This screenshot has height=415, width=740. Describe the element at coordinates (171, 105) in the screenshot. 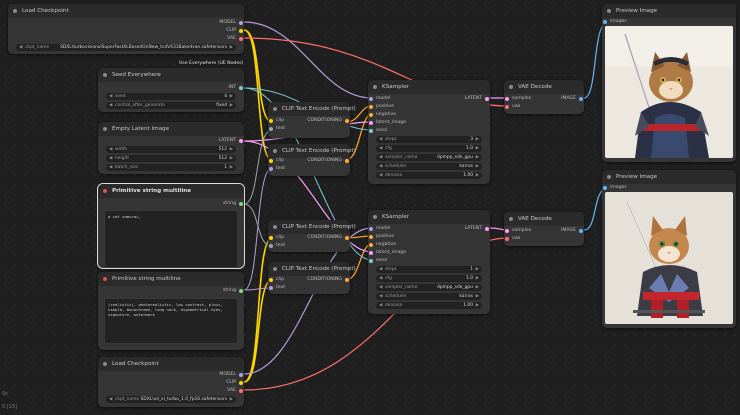

I see `control-after-generate-widget: ◀ control_after_generate fixed ▶` at that location.